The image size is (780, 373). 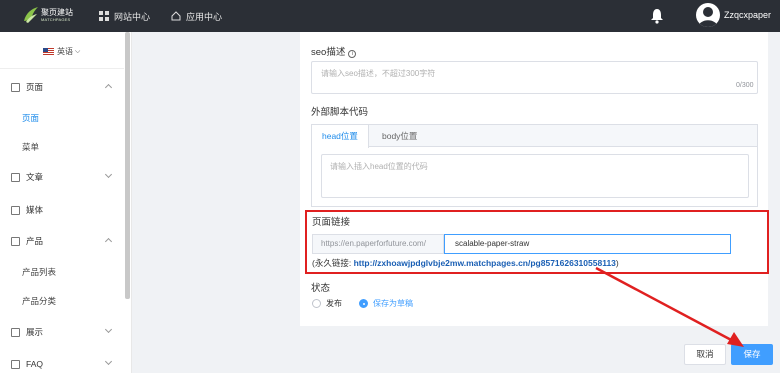 What do you see at coordinates (62, 301) in the screenshot?
I see `sidebar-item-product-category: 产品分类` at bounding box center [62, 301].